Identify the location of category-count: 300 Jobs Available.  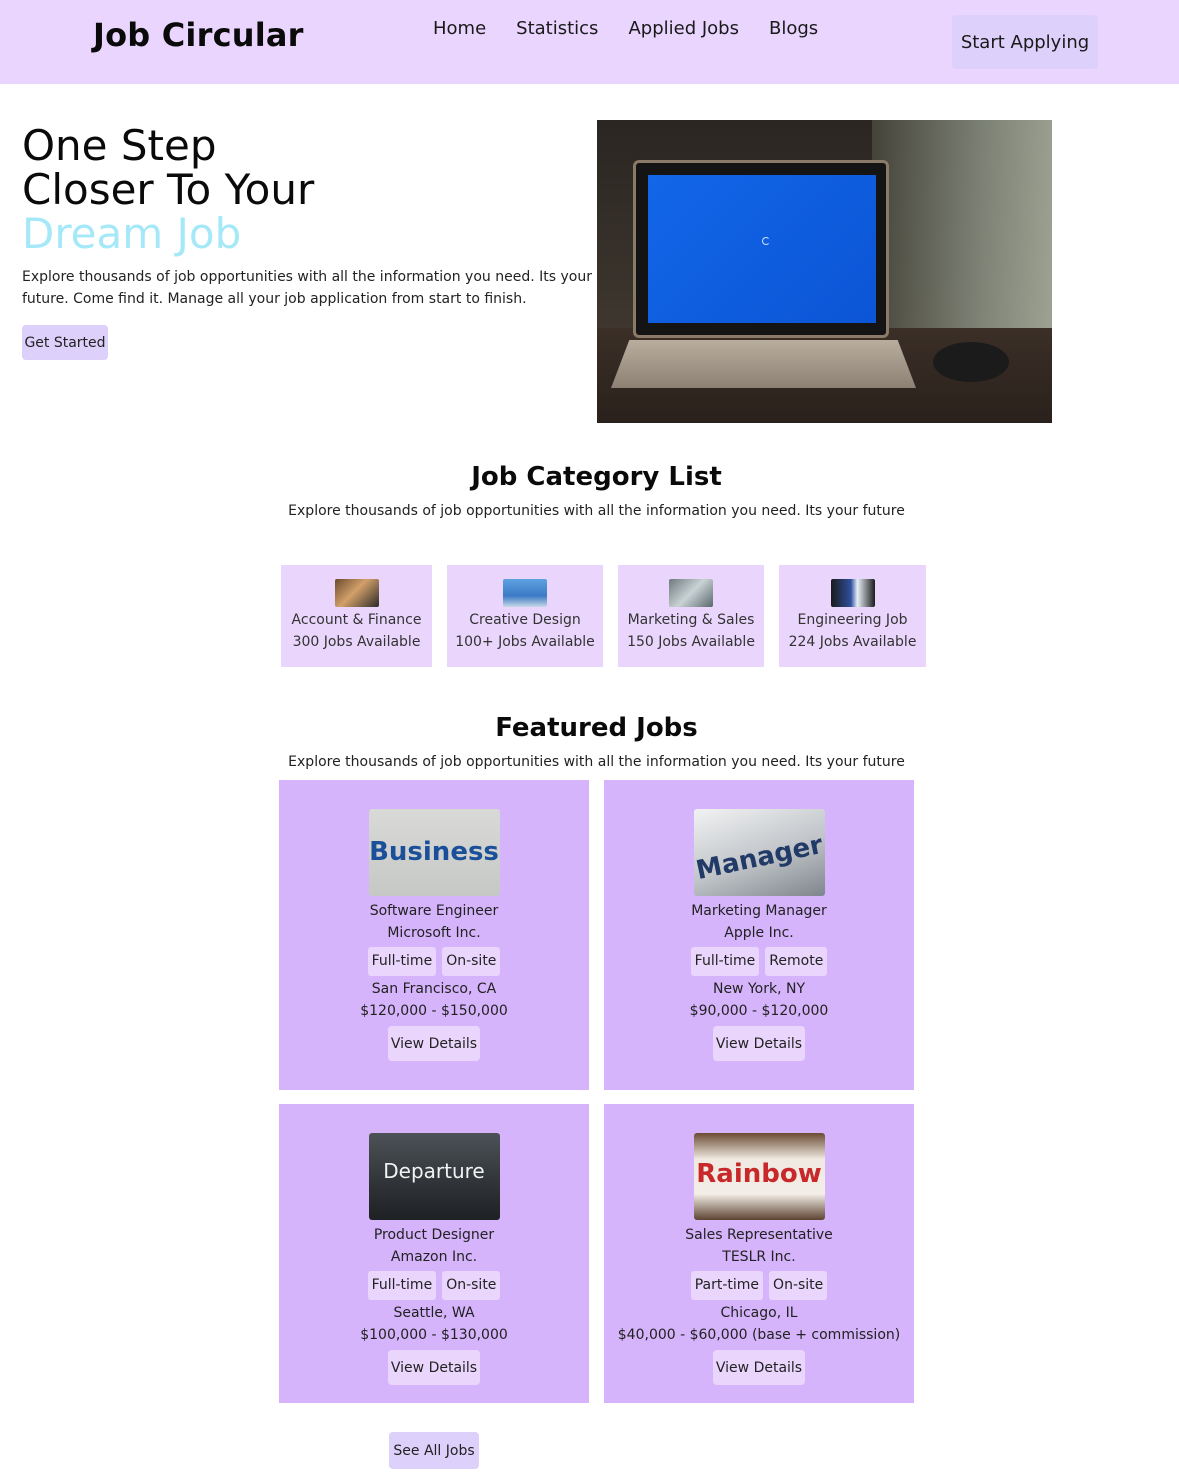
(356, 642).